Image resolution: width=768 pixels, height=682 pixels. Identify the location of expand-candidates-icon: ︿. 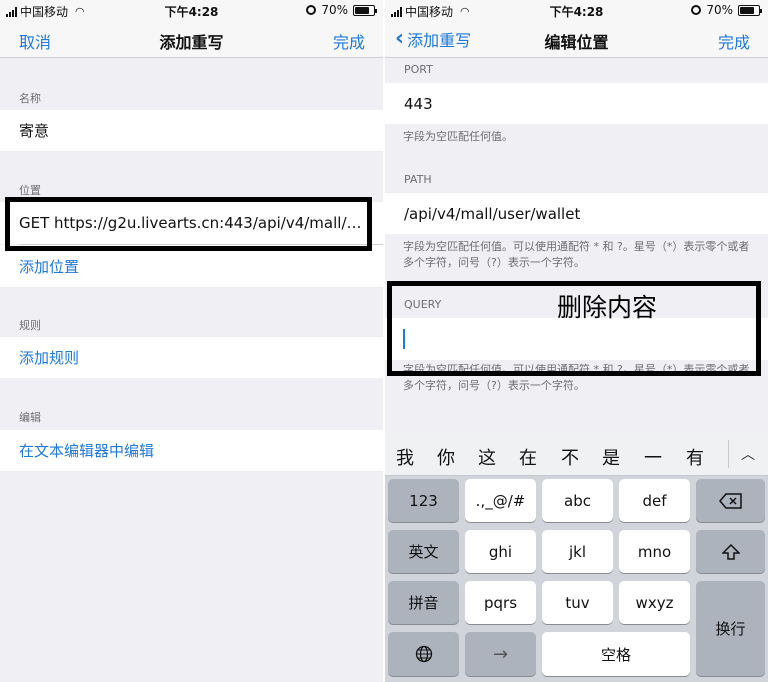
(748, 454).